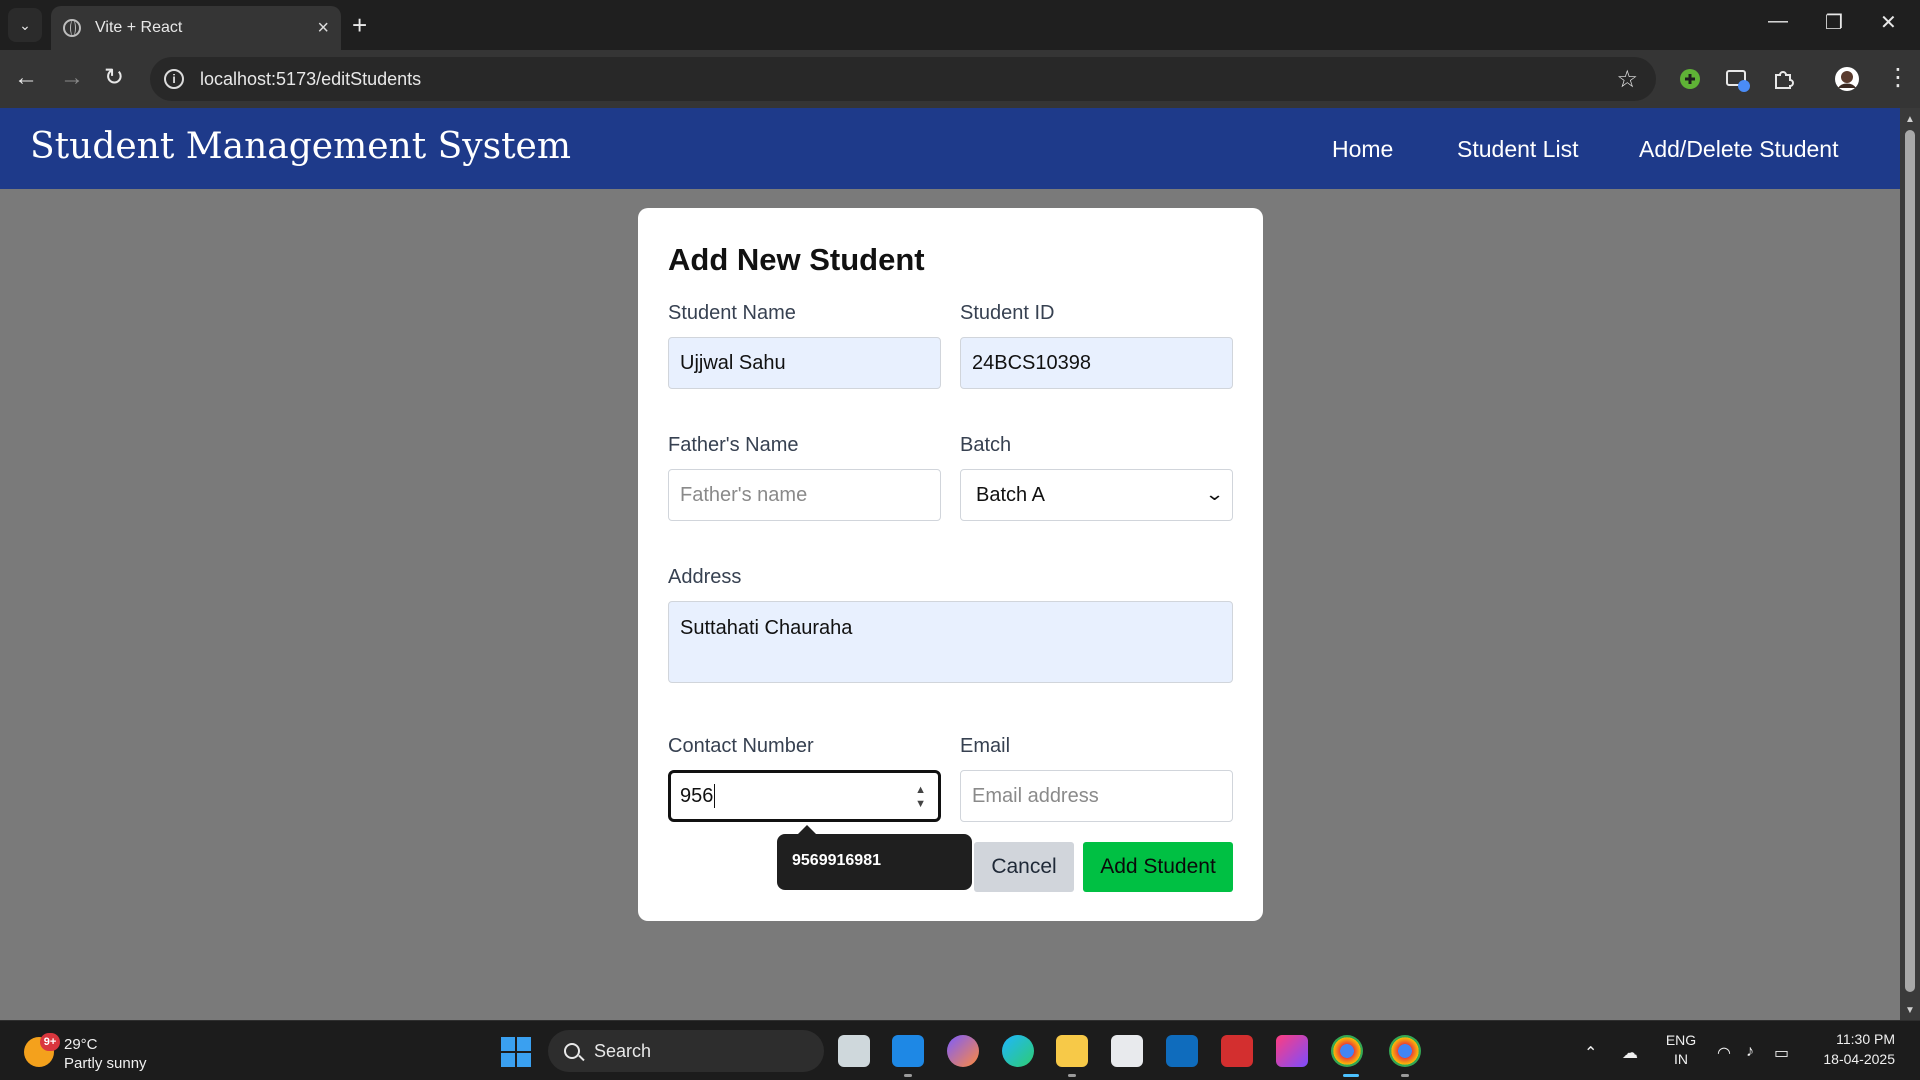  Describe the element at coordinates (766, 628) in the screenshot. I see `address-value: Suttahati Chauraha` at that location.